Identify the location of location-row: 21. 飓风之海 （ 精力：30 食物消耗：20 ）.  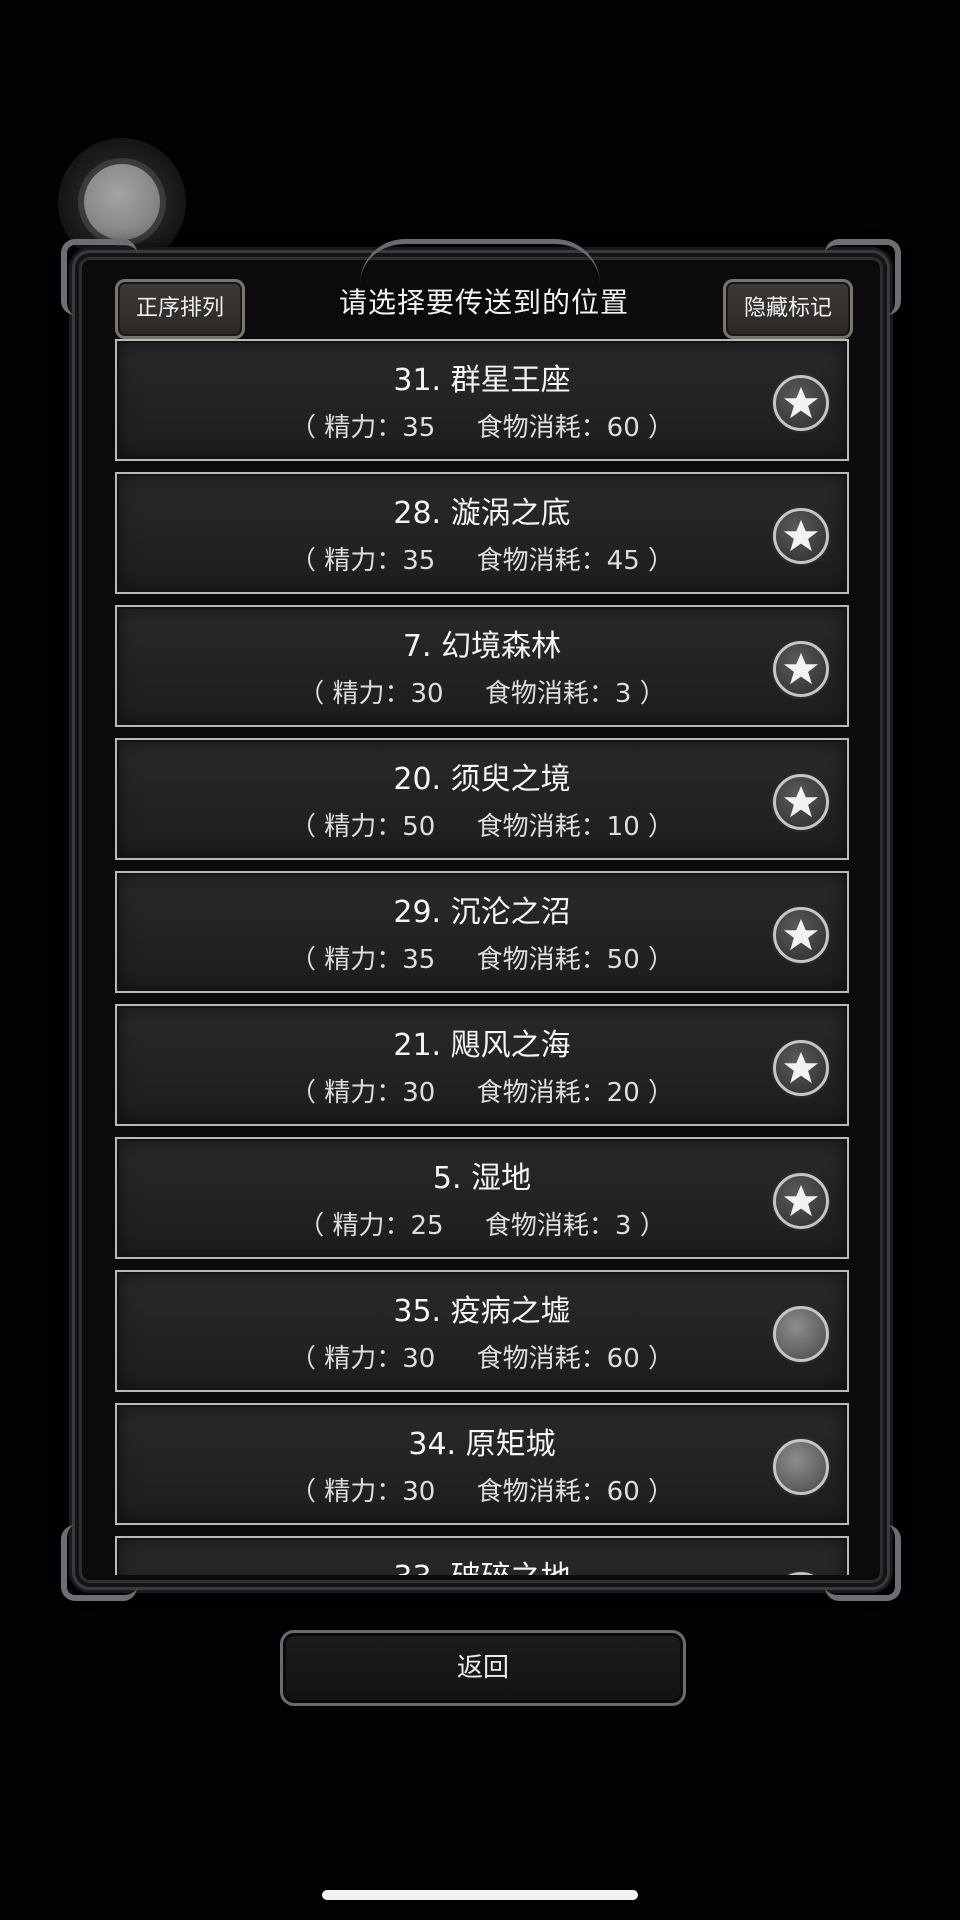
(482, 1065).